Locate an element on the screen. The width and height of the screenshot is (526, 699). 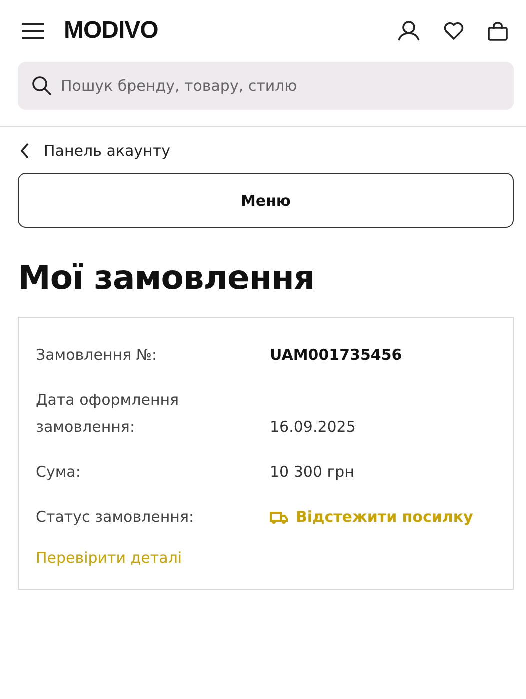
menu-icon is located at coordinates (33, 31).